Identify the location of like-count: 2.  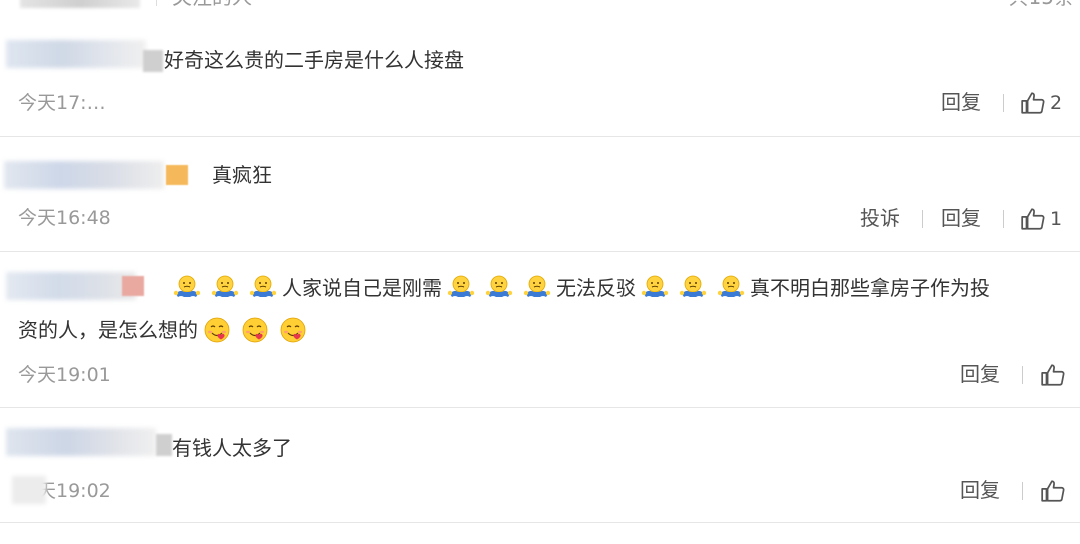
(1056, 103).